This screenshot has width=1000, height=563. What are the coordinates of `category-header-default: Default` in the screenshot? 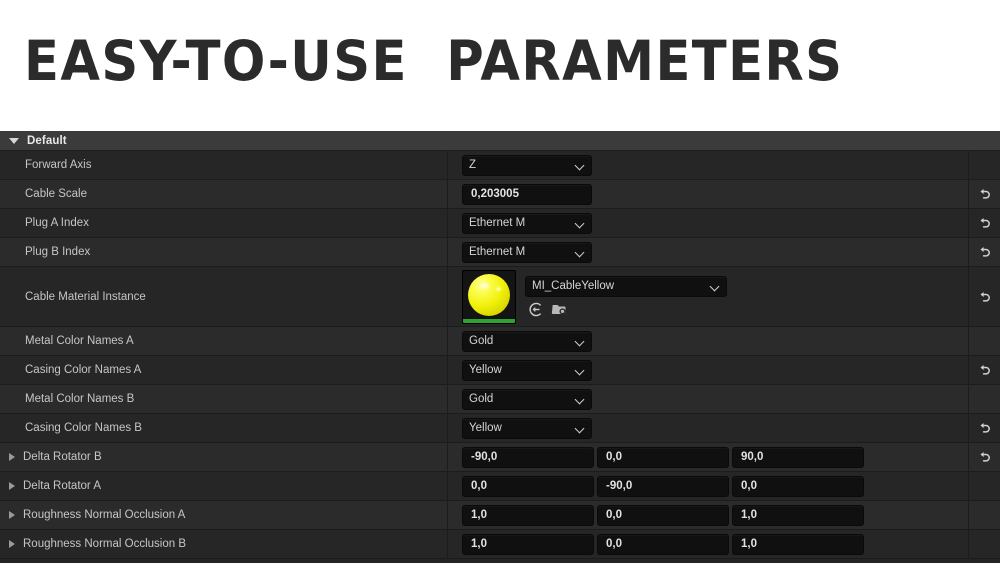 It's located at (500, 141).